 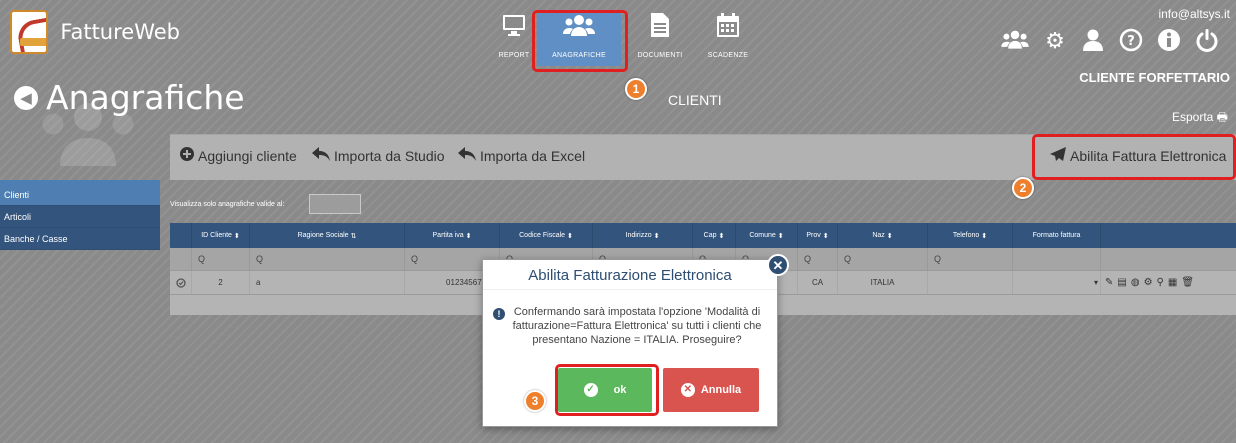 I want to click on invoice-icon: ▤, so click(x=1121, y=282).